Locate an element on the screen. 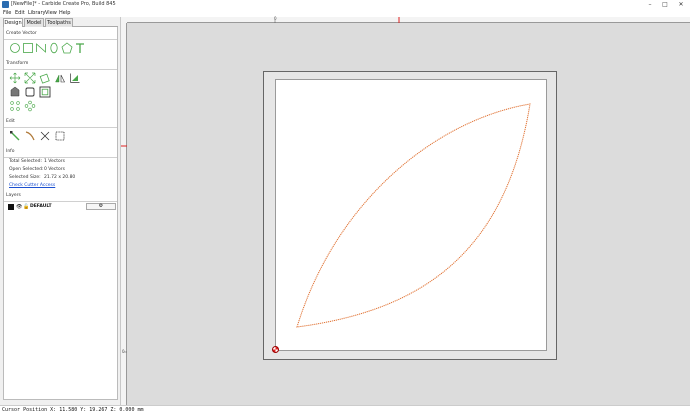  trim-icon is located at coordinates (30, 136).